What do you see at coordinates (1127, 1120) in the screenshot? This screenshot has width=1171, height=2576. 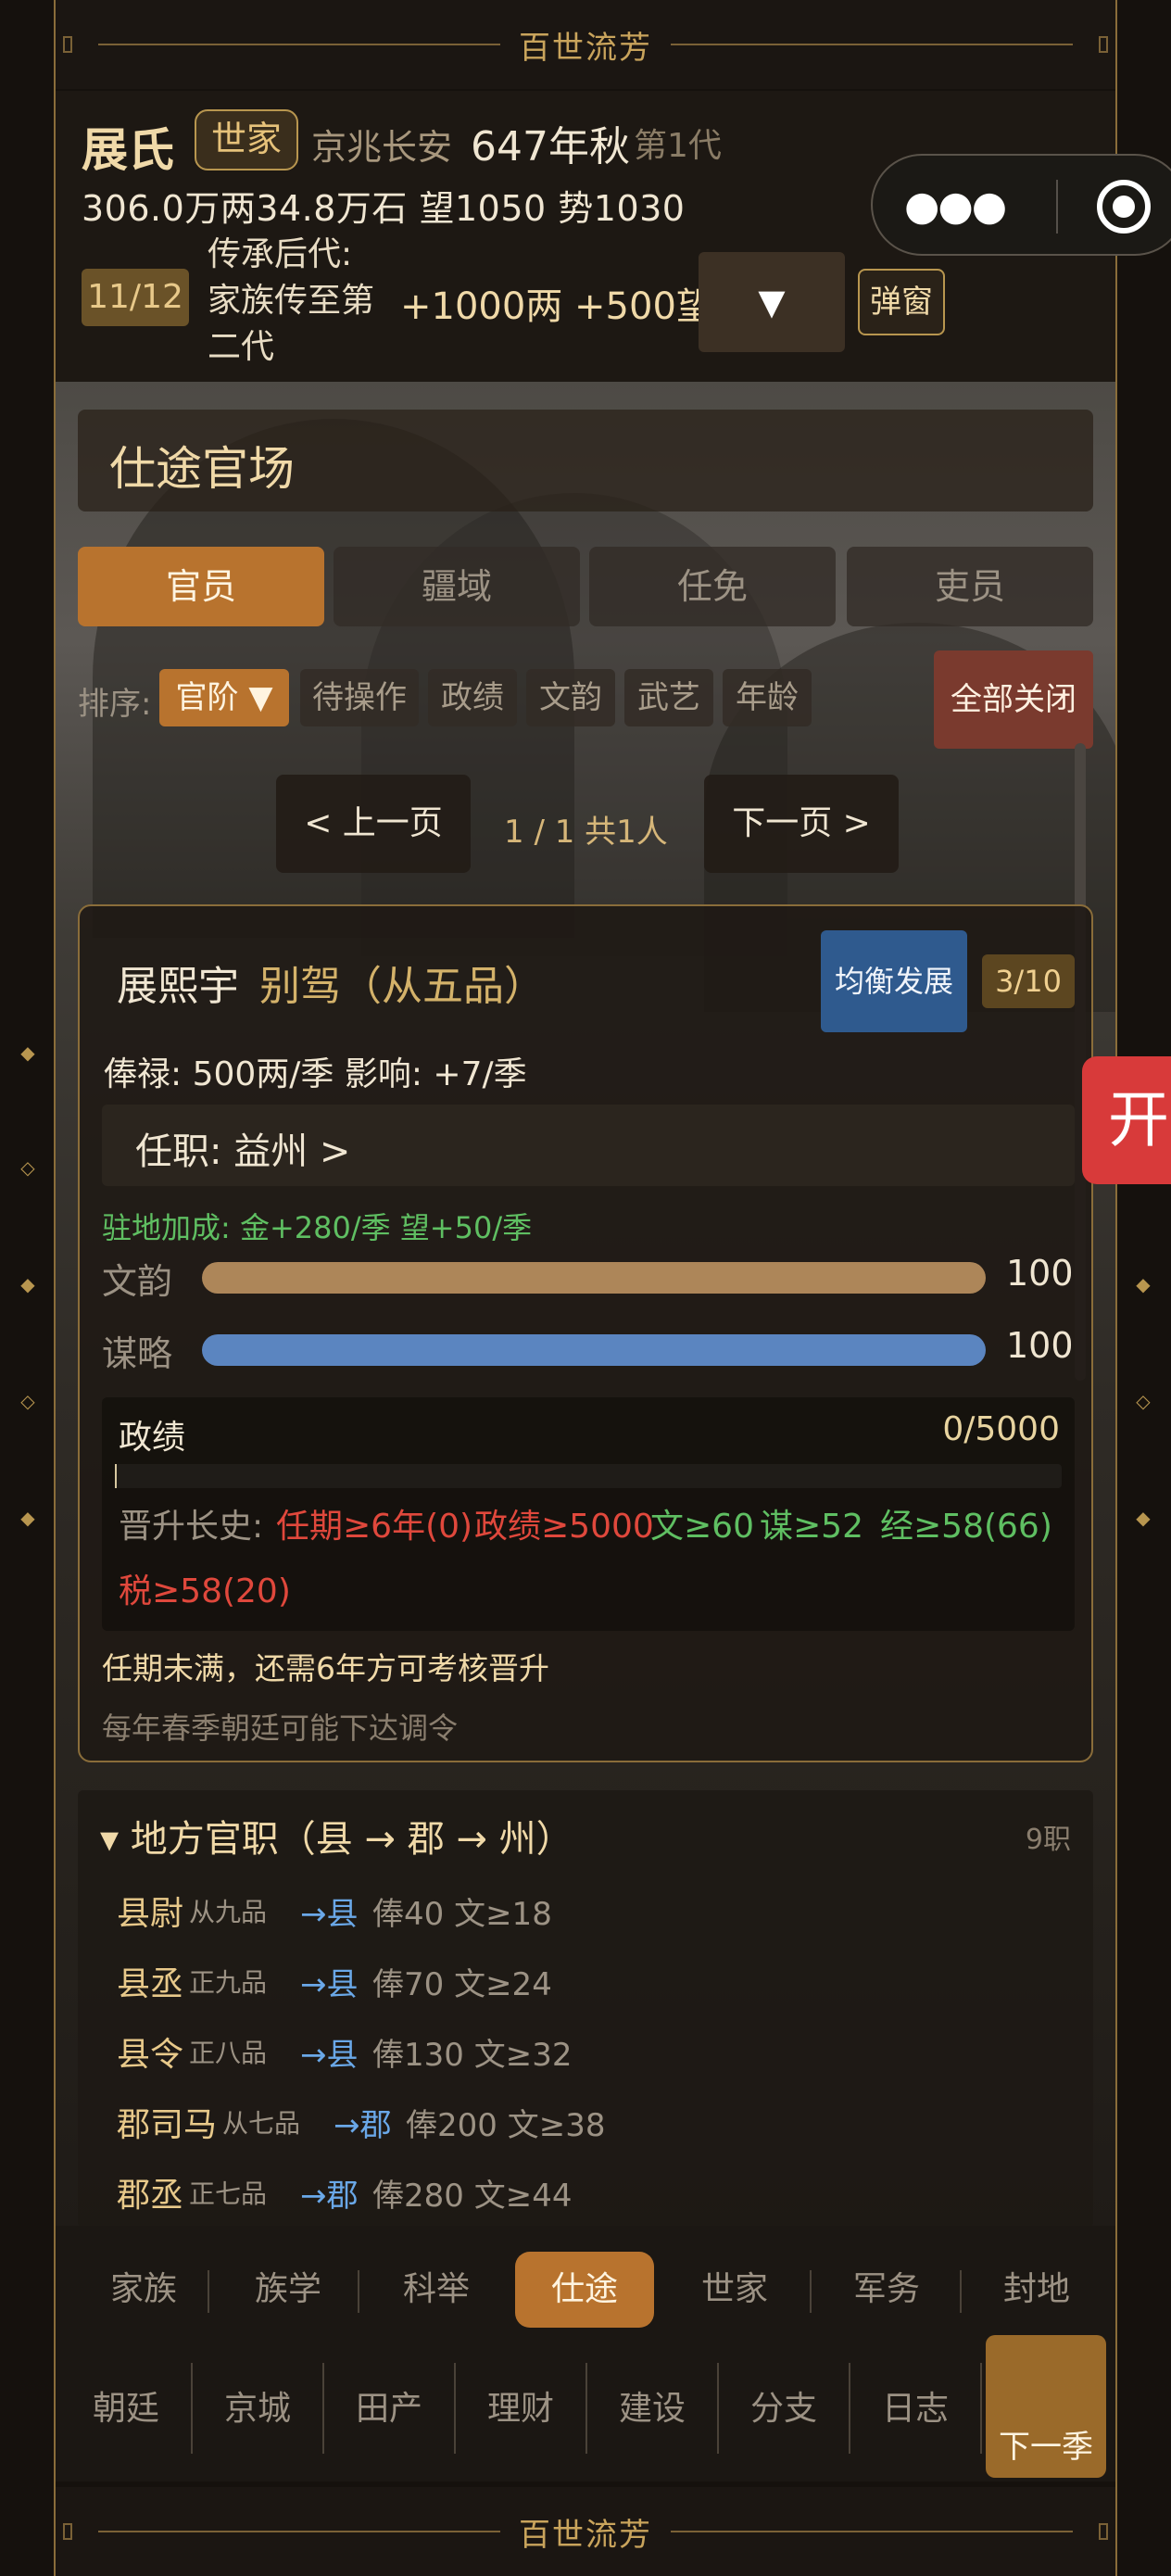 I see `side-pill-button: 开` at bounding box center [1127, 1120].